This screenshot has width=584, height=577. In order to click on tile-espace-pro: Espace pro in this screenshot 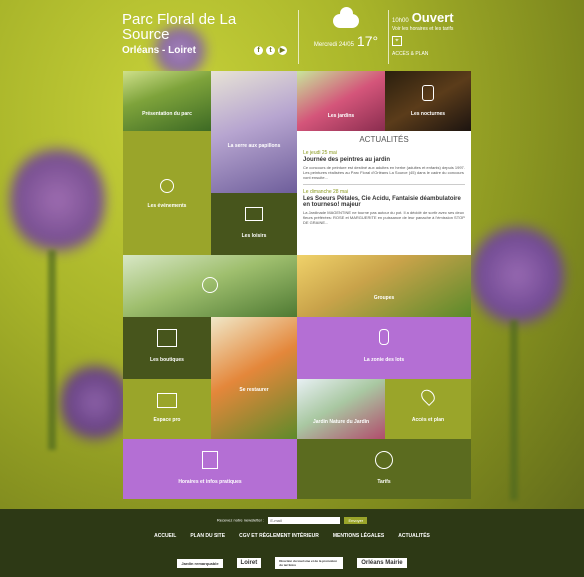, I will do `click(167, 409)`.